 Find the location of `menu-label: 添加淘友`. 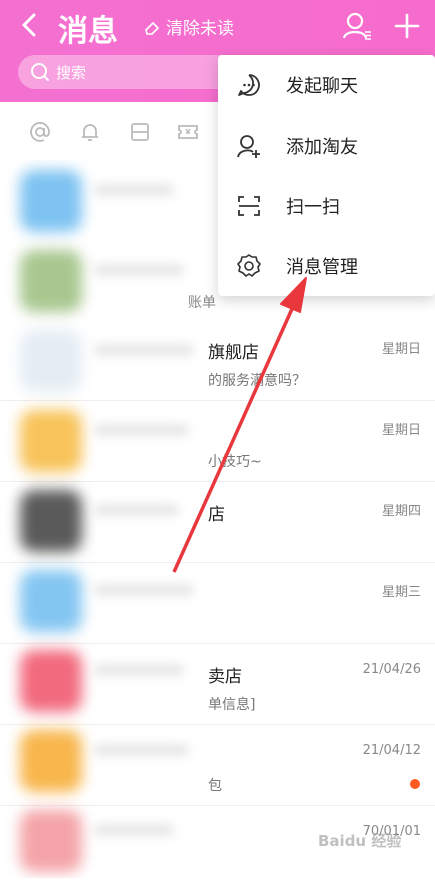

menu-label: 添加淘友 is located at coordinates (322, 147).